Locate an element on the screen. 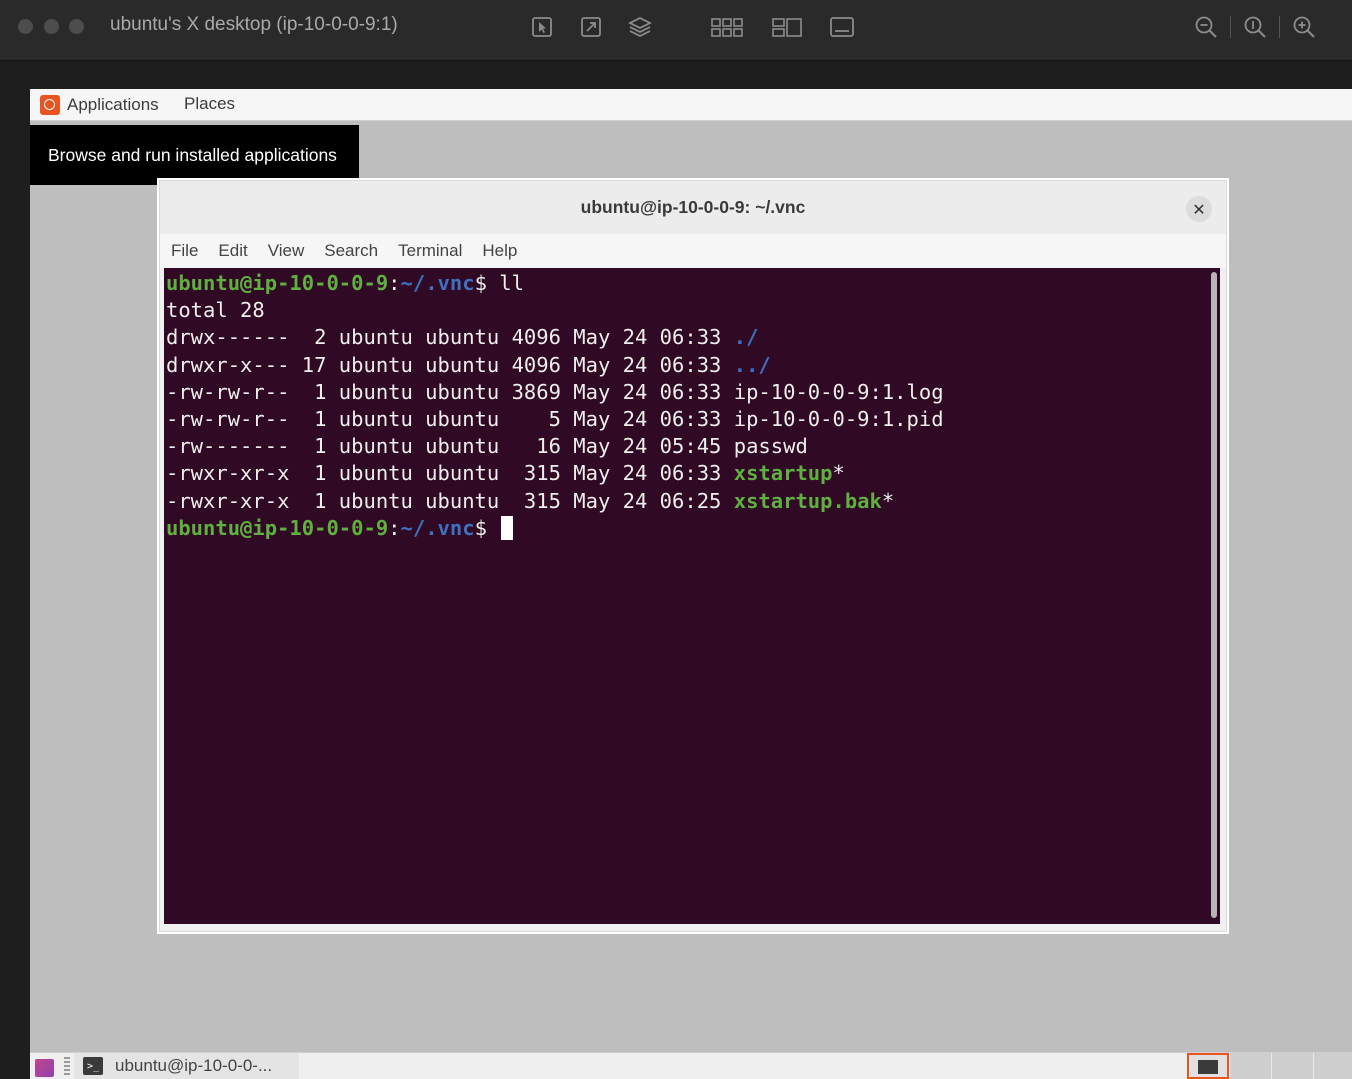 This screenshot has width=1352, height=1079. menu-search: Search is located at coordinates (351, 251).